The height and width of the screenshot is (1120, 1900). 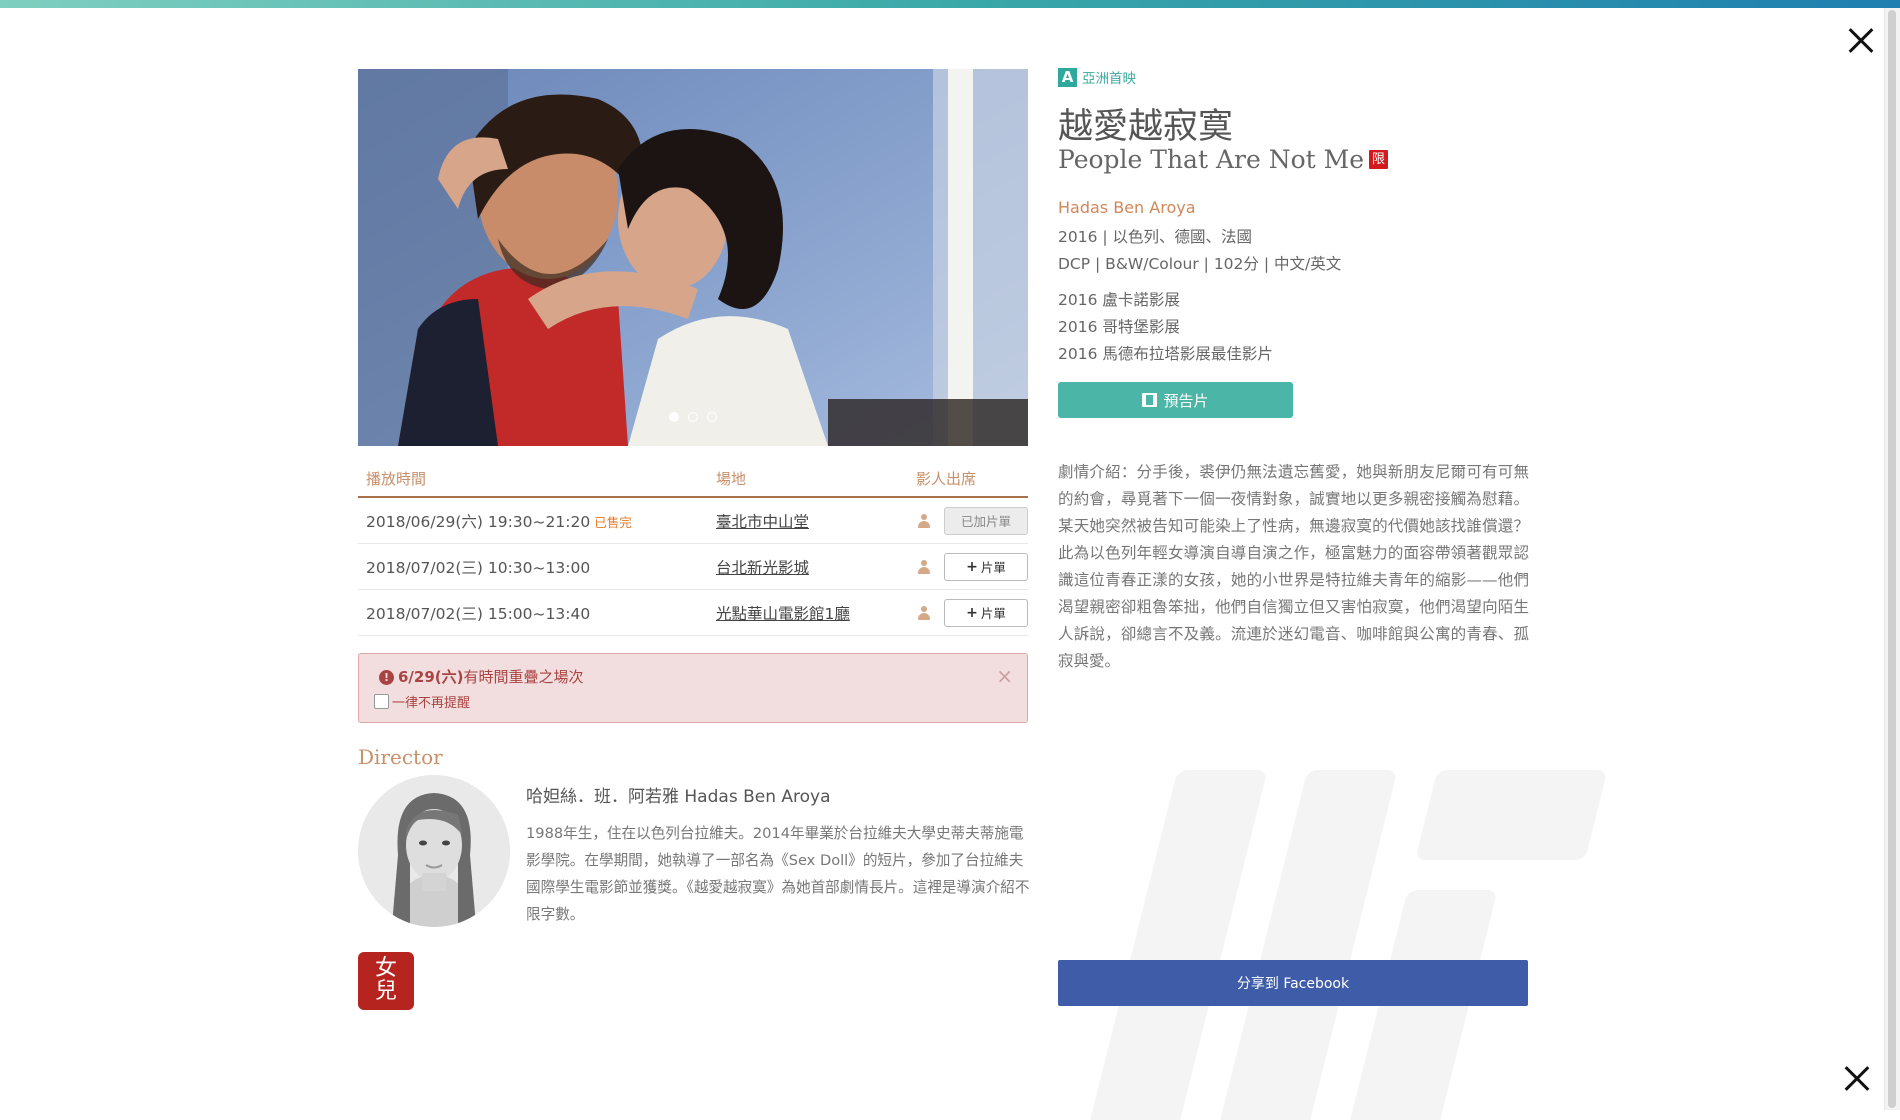 I want to click on venue-link: 臺北市中山堂, so click(x=762, y=522).